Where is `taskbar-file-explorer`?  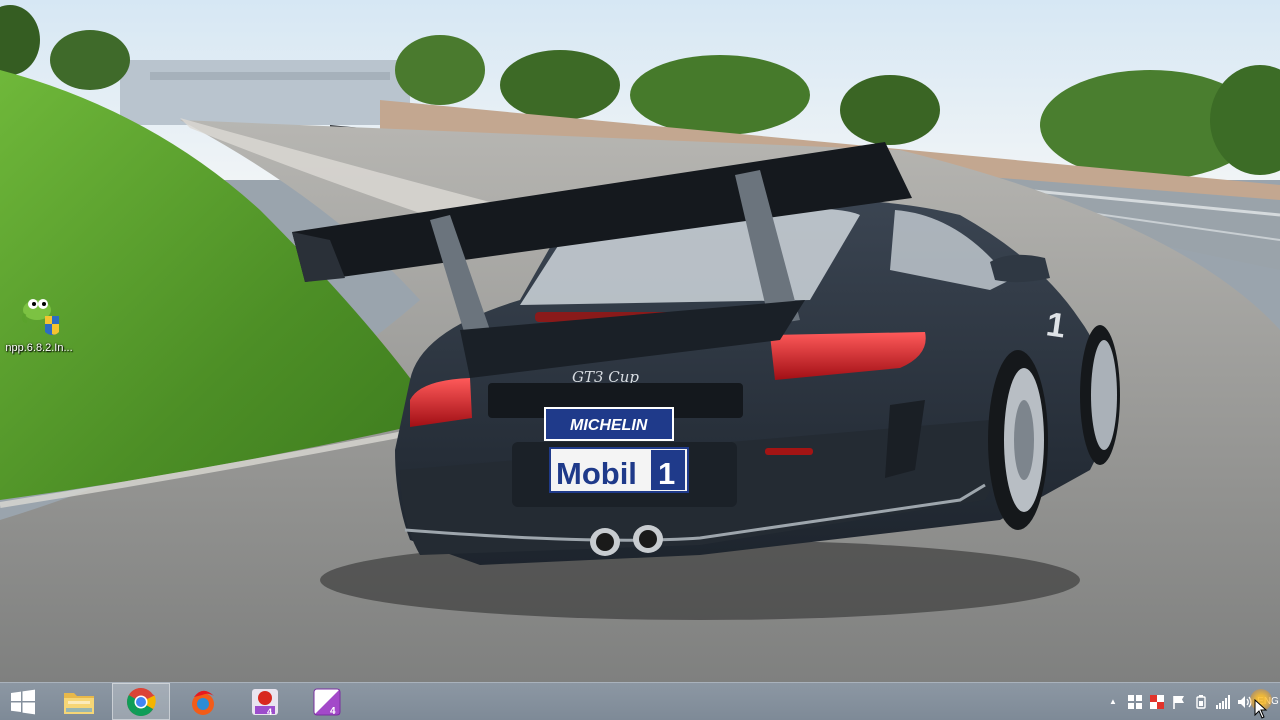
taskbar-file-explorer is located at coordinates (79, 701).